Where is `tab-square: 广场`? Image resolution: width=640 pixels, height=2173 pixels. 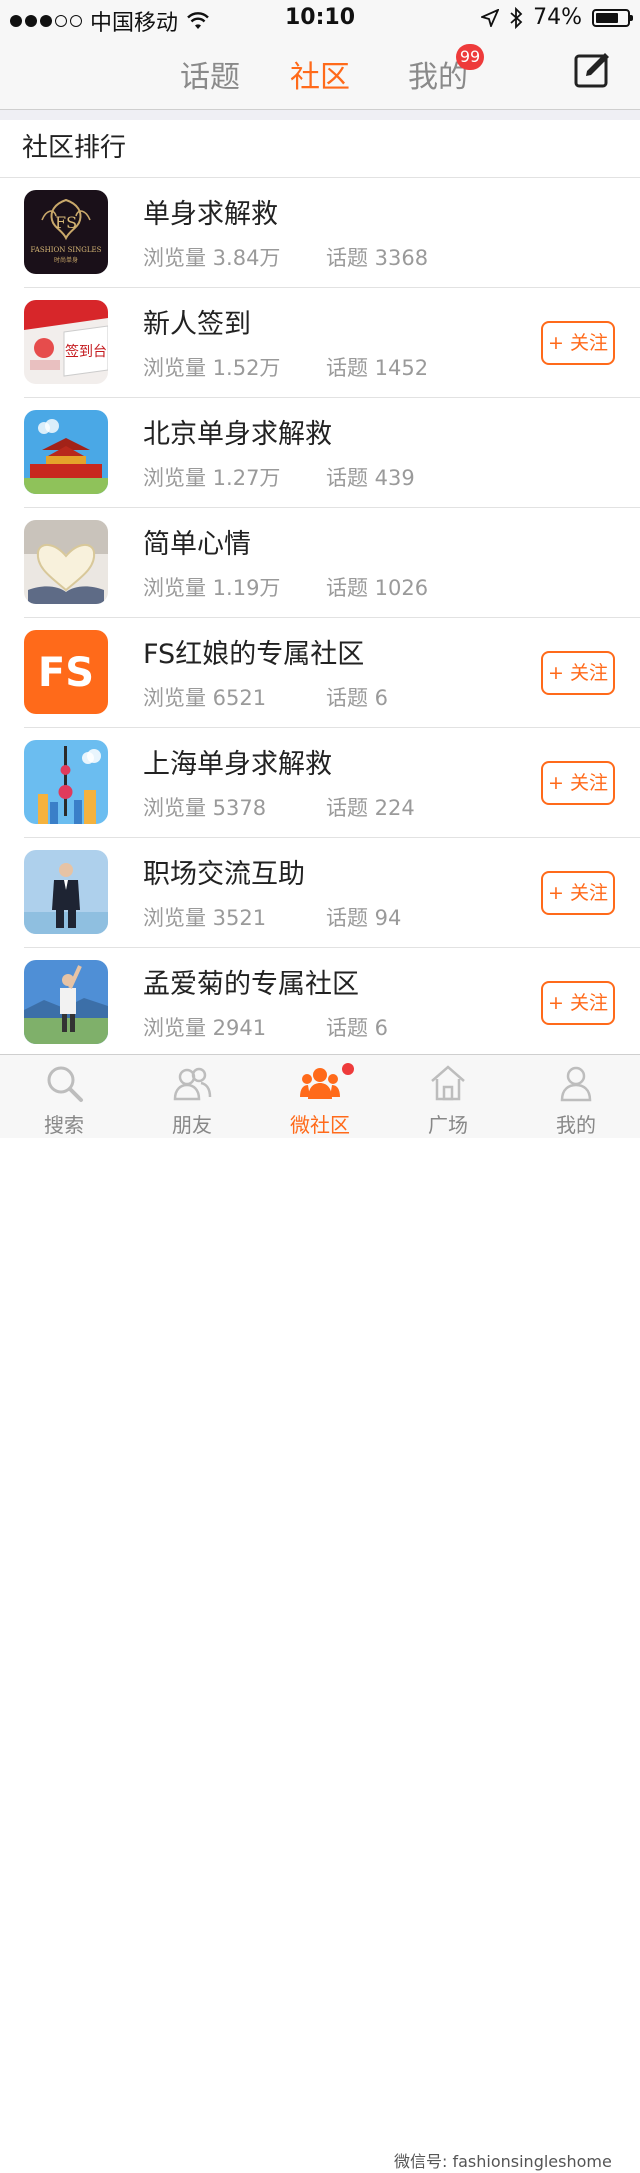
tab-square: 广场 is located at coordinates (448, 1097).